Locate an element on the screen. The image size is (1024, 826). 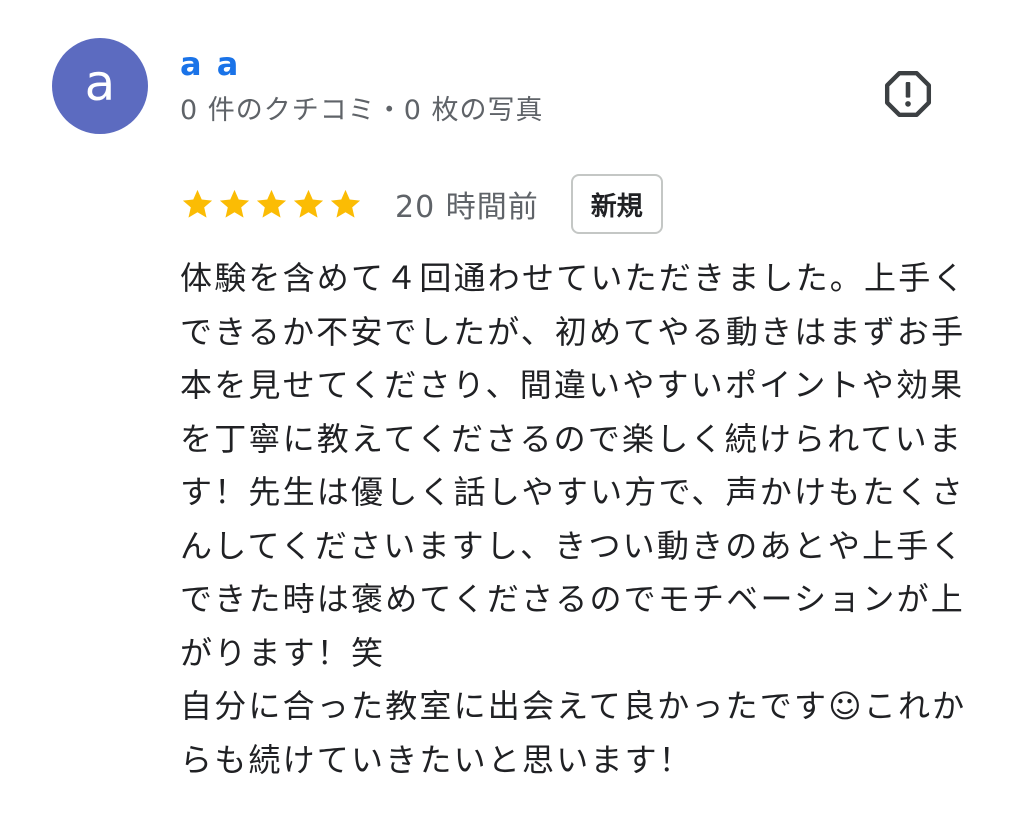
star-rating is located at coordinates (271, 204).